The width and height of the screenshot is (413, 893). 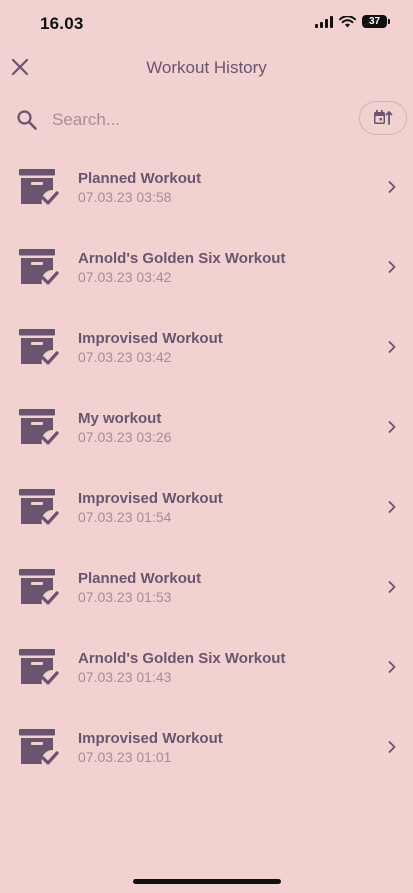 What do you see at coordinates (62, 23) in the screenshot?
I see `status-time: 16.03` at bounding box center [62, 23].